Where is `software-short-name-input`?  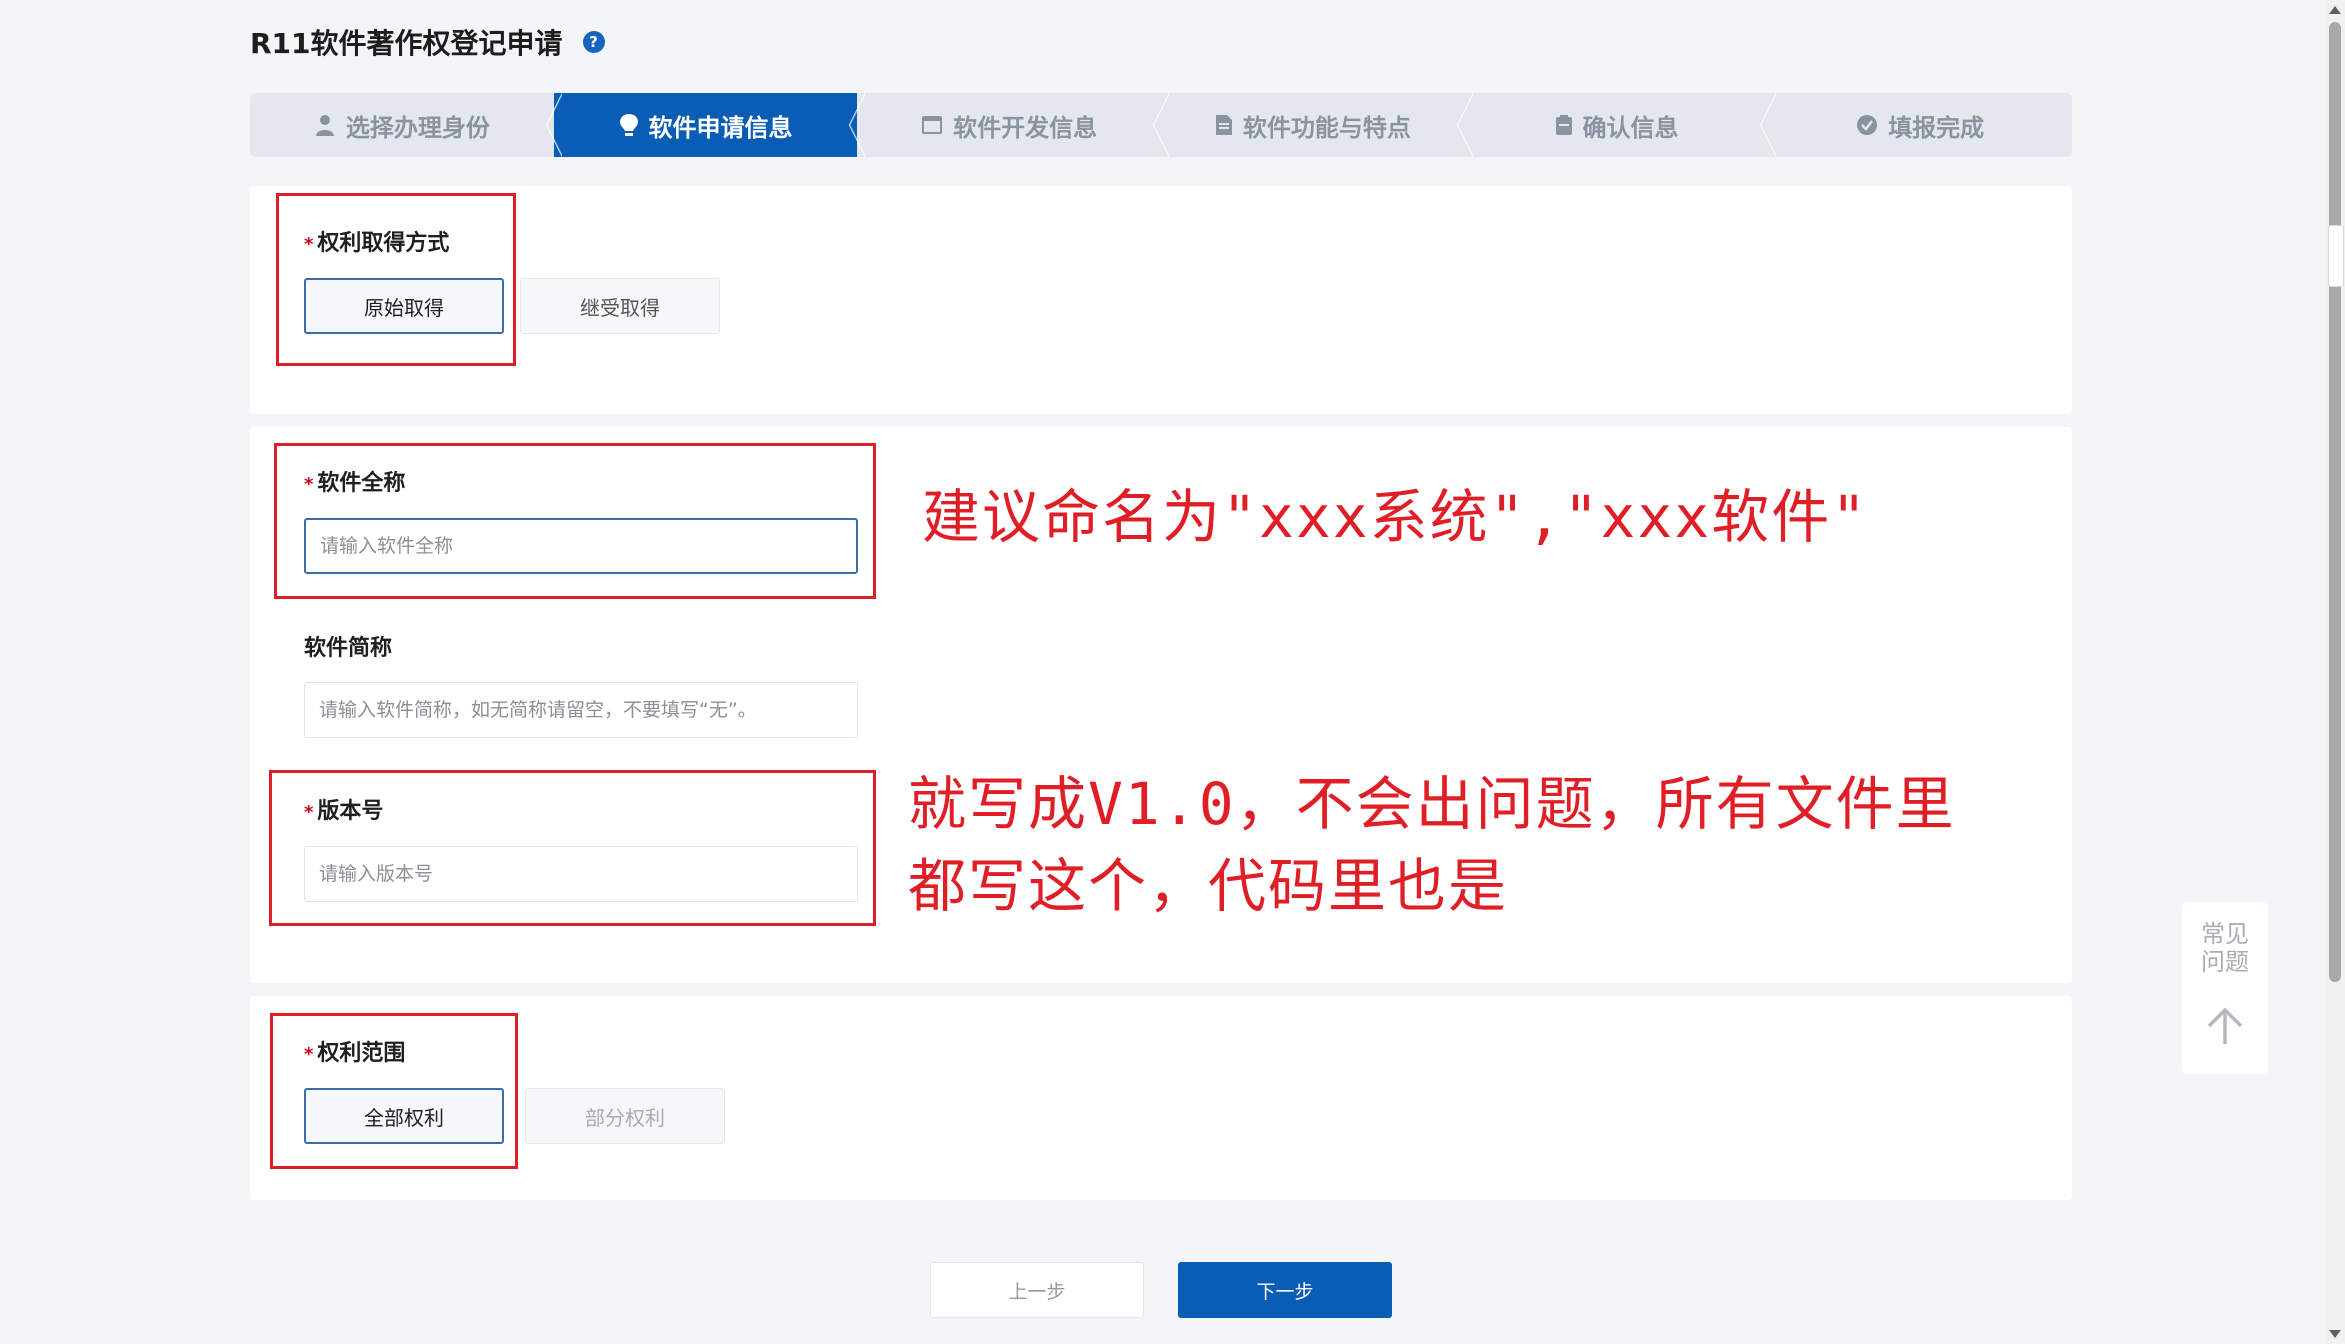 software-short-name-input is located at coordinates (581, 710).